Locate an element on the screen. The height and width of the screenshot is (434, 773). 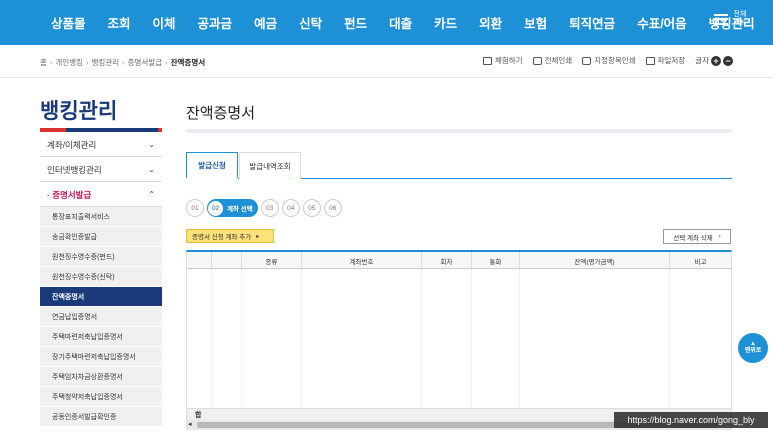
page-title: 잔액증명서 is located at coordinates (221, 113).